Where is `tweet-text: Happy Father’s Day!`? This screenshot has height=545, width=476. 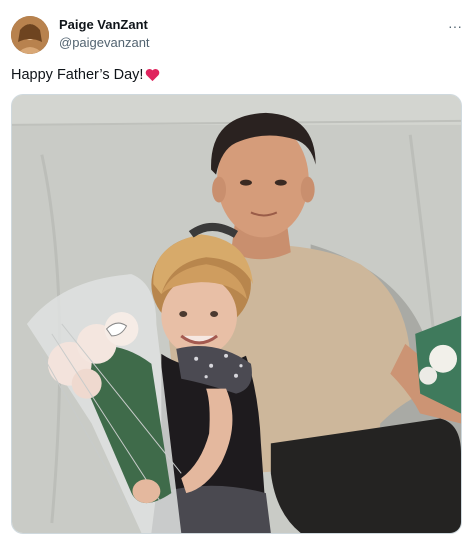 tweet-text: Happy Father’s Day! is located at coordinates (77, 75).